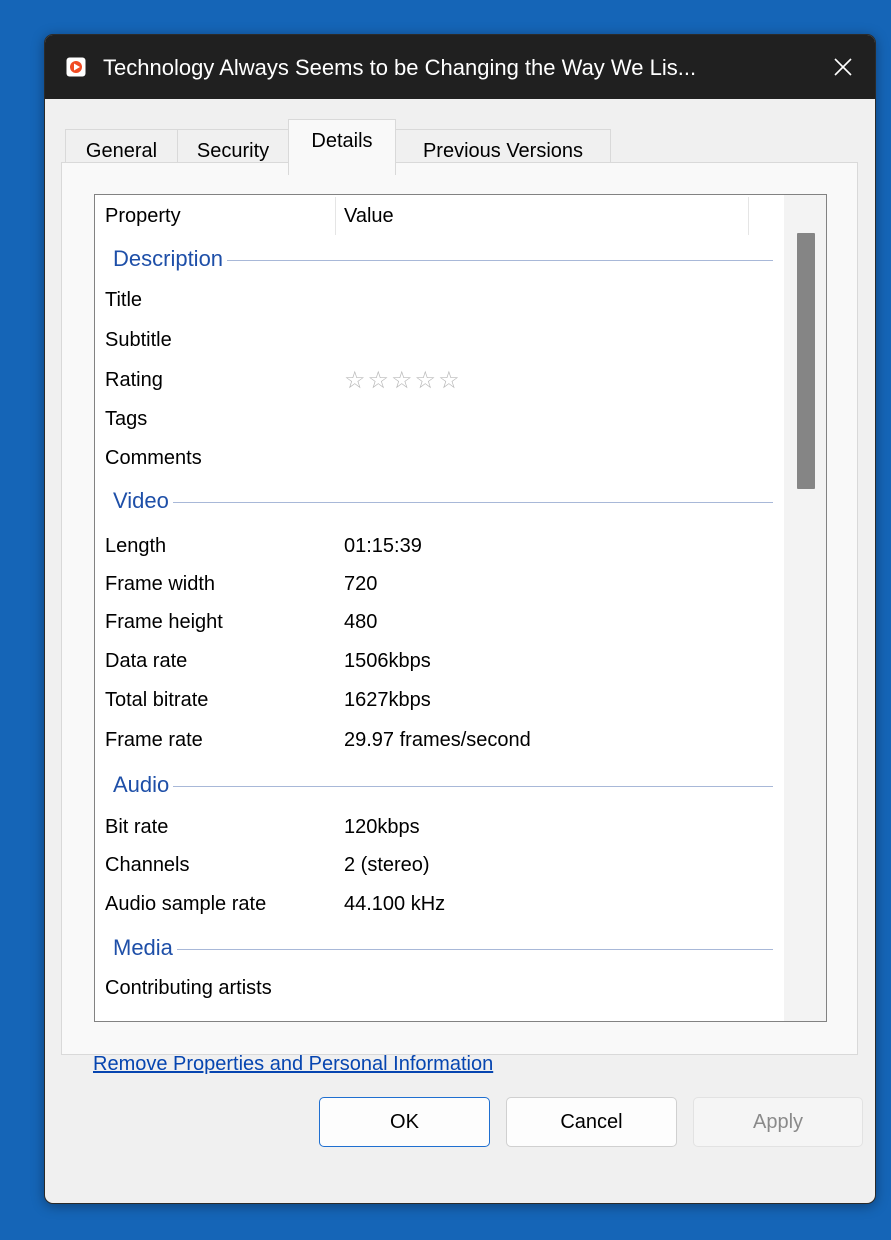 This screenshot has height=1240, width=891. What do you see at coordinates (435, 622) in the screenshot?
I see `property-row-frame-height: Frame height 480` at bounding box center [435, 622].